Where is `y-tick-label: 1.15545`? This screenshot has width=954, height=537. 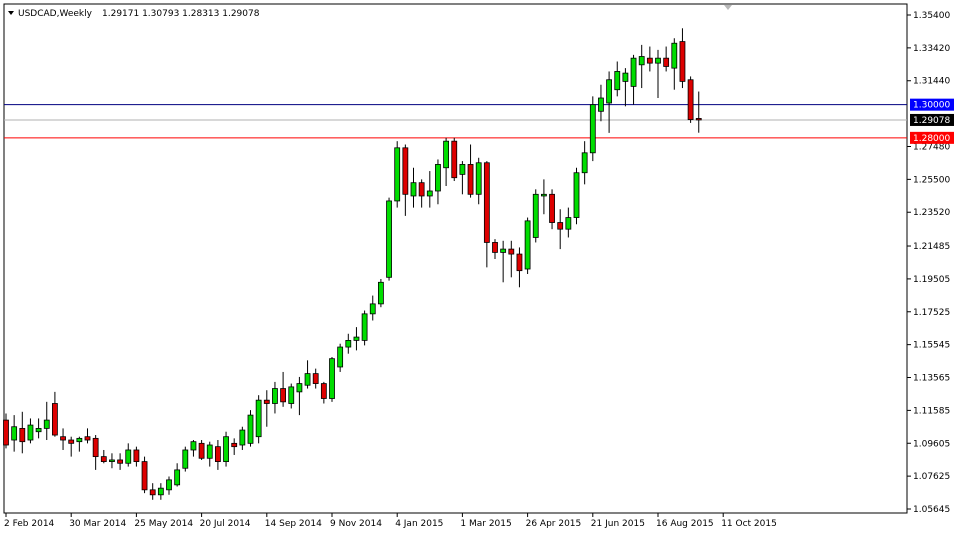 y-tick-label: 1.15545 is located at coordinates (931, 346).